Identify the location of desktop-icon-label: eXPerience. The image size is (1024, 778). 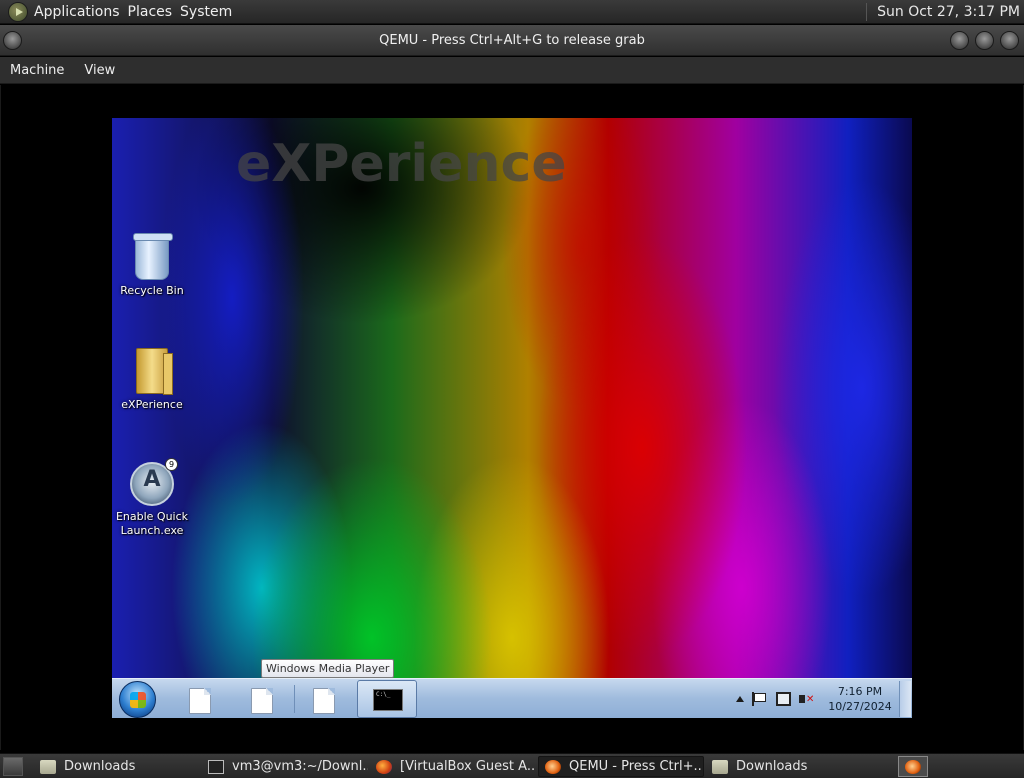
(152, 404).